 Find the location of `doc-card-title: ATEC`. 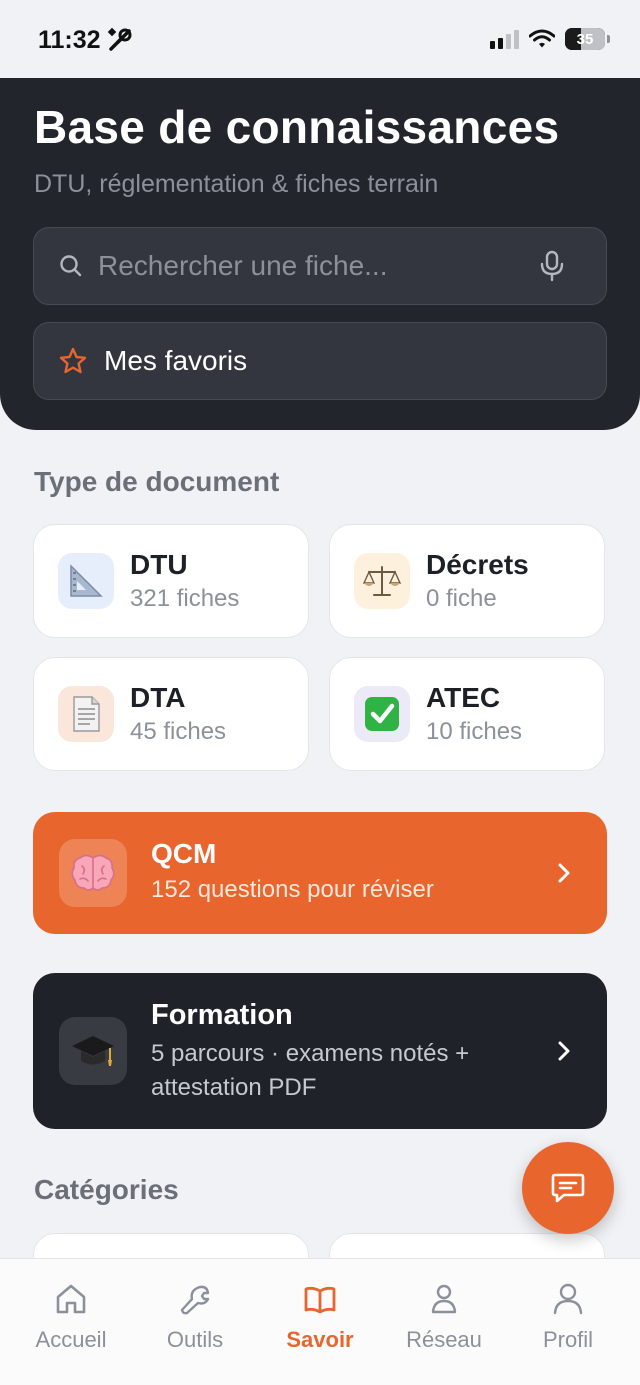

doc-card-title: ATEC is located at coordinates (463, 697).